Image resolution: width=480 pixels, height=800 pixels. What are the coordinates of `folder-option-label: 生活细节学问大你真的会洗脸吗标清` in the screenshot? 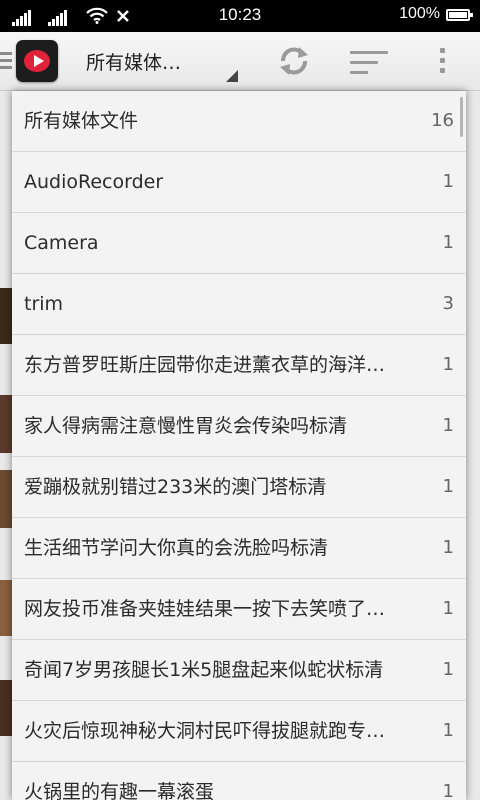 It's located at (176, 548).